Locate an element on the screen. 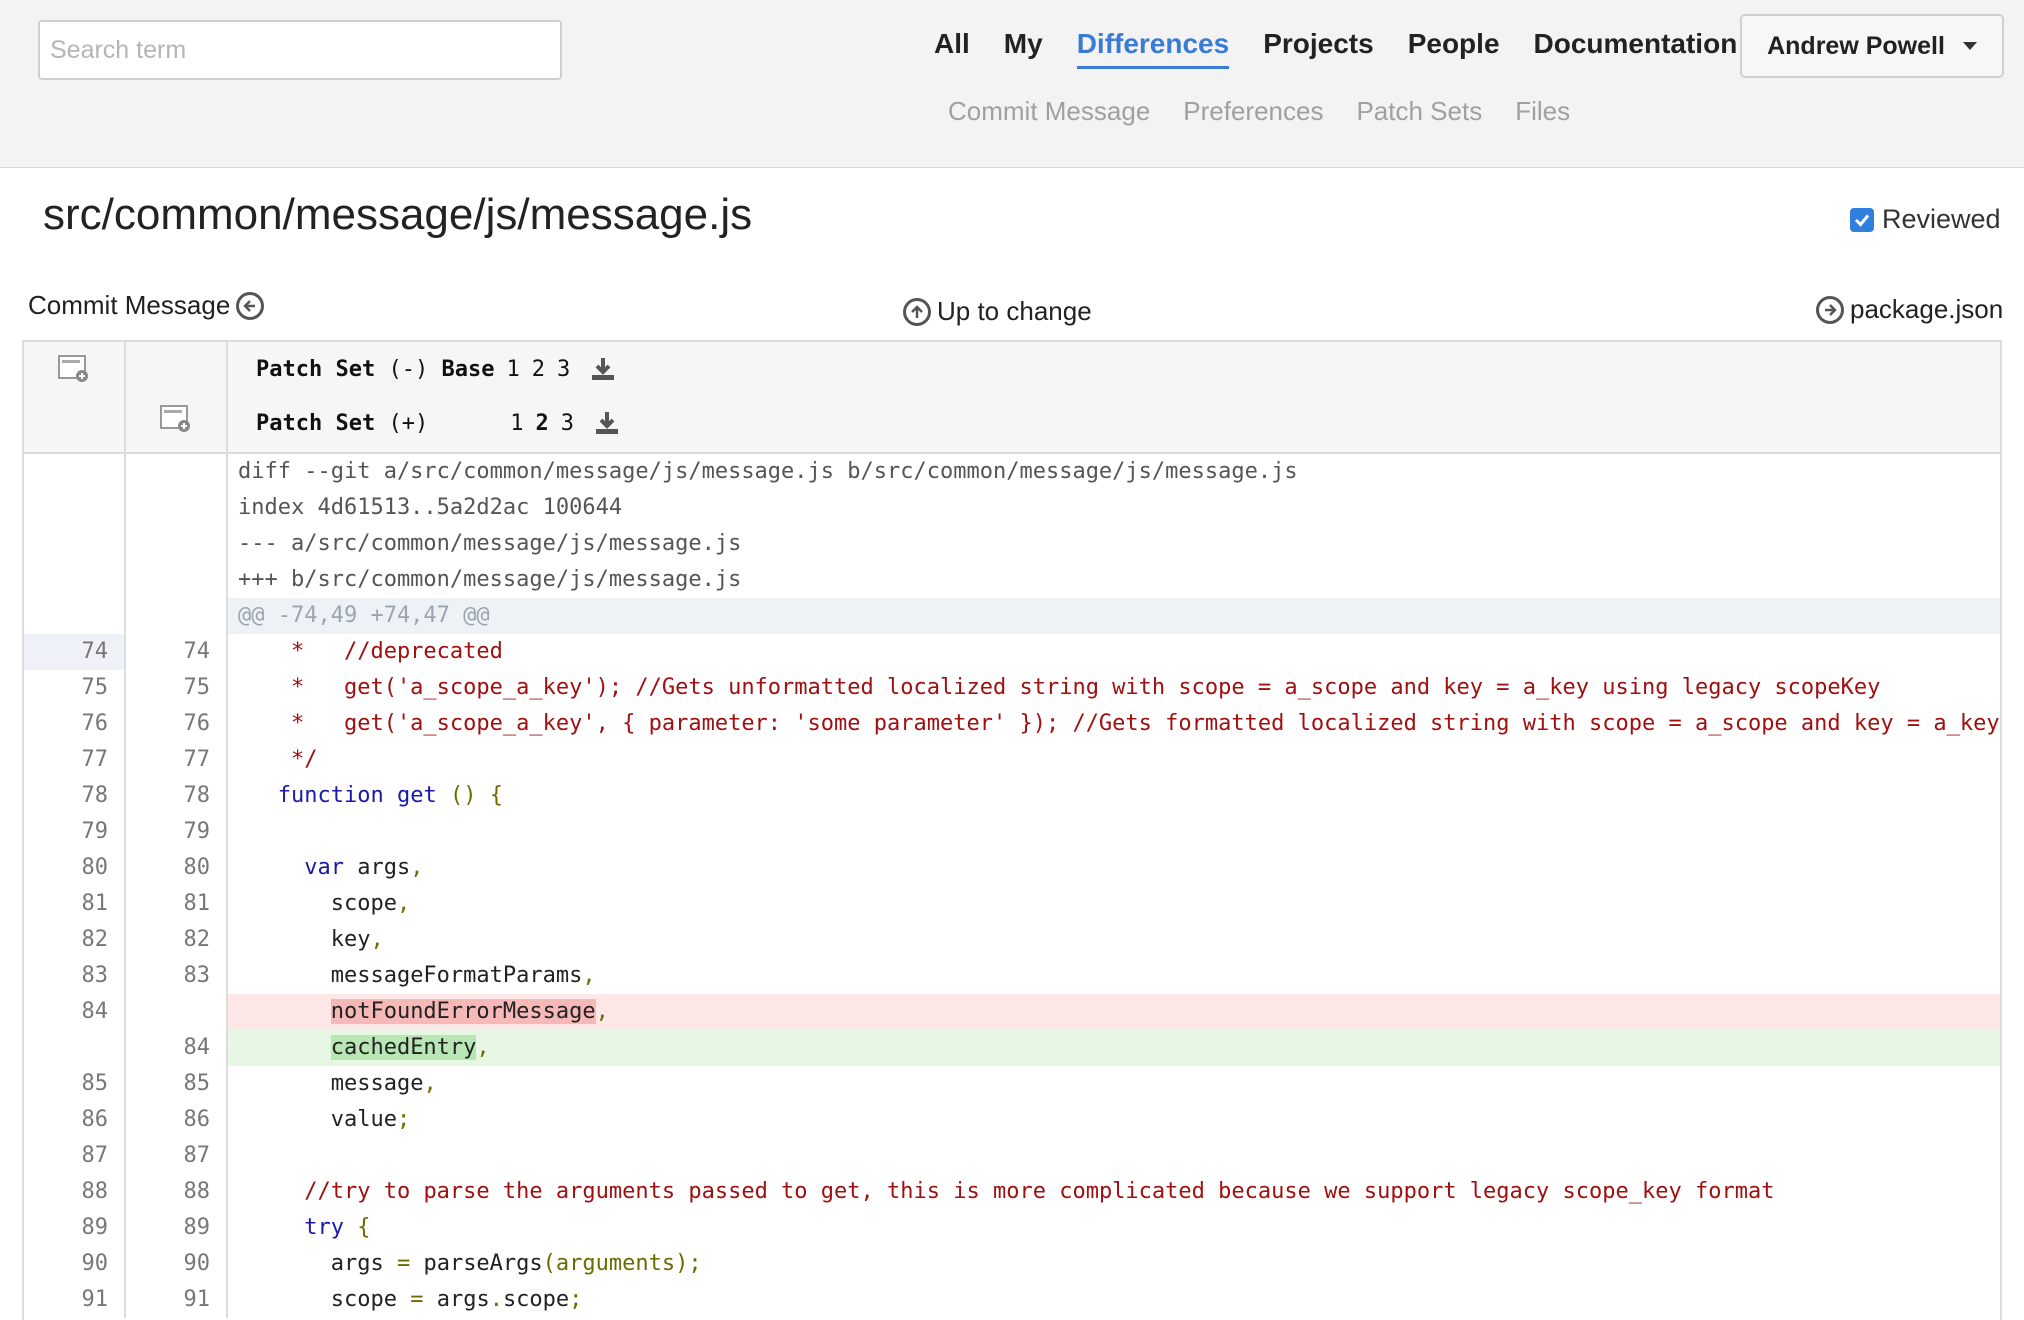 This screenshot has height=1320, width=2024. code-line: 82 82 key, is located at coordinates (1012, 940).